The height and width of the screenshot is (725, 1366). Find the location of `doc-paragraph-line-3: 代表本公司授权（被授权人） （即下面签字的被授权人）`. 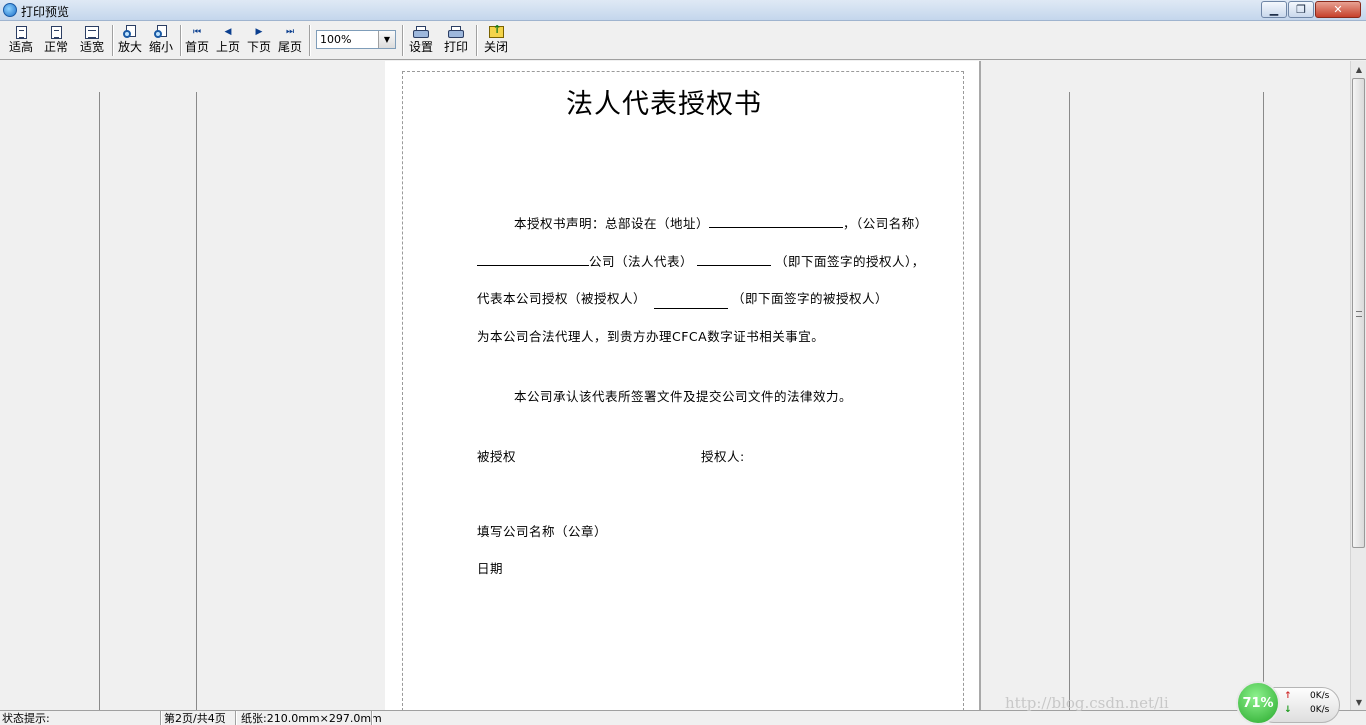

doc-paragraph-line-3: 代表本公司授权（被授权人） （即下面签字的被授权人） is located at coordinates (682, 298).